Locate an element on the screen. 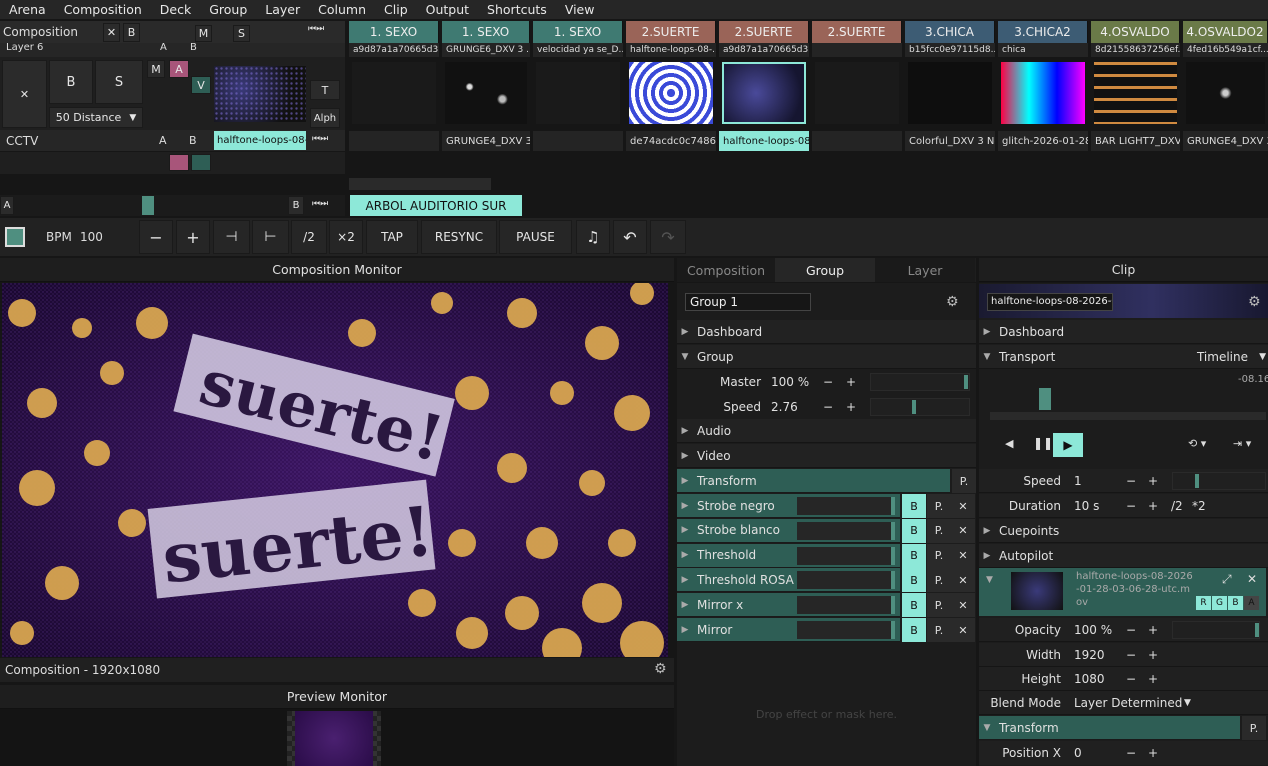 Image resolution: width=1268 pixels, height=766 pixels. bpm-value: 100 is located at coordinates (91, 237).